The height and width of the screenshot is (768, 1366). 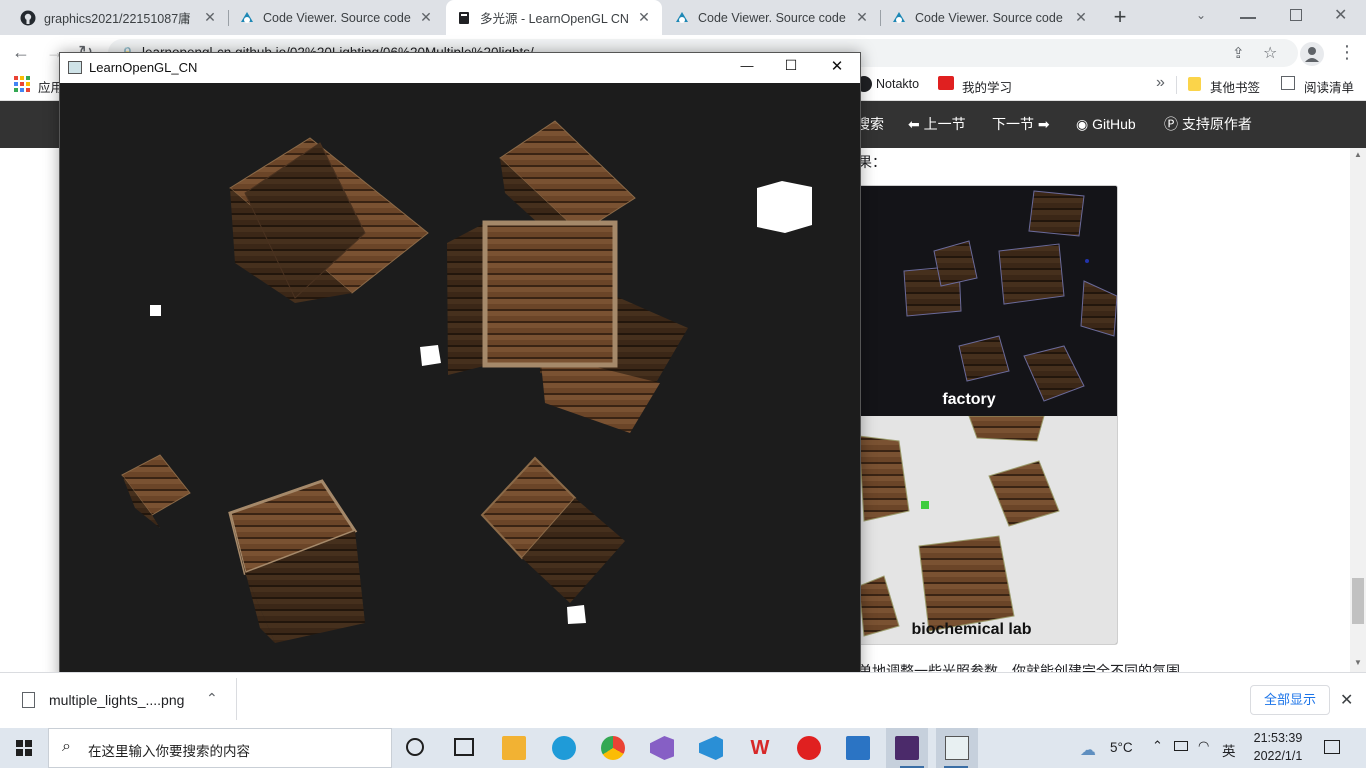 I want to click on show-all-downloads-button: 全部显示, so click(x=1290, y=700).